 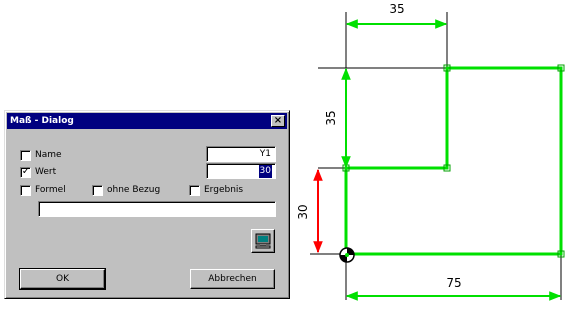 What do you see at coordinates (331, 117) in the screenshot?
I see `dimension-text-left-height: 35` at bounding box center [331, 117].